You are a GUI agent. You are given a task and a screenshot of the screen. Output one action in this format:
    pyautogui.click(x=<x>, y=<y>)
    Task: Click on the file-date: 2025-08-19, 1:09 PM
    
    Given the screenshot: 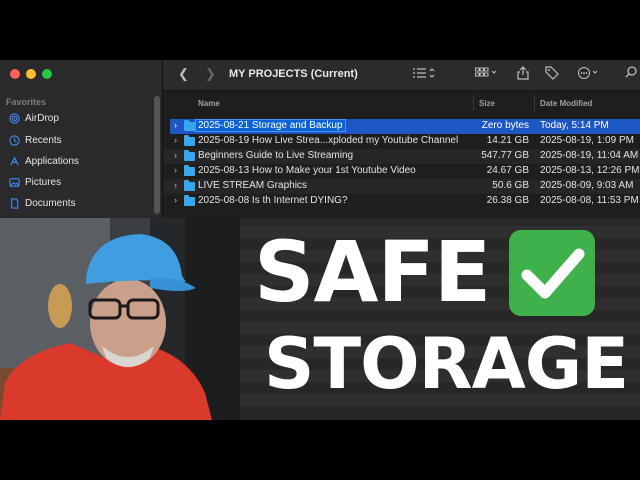 What is the action you would take?
    pyautogui.click(x=587, y=140)
    